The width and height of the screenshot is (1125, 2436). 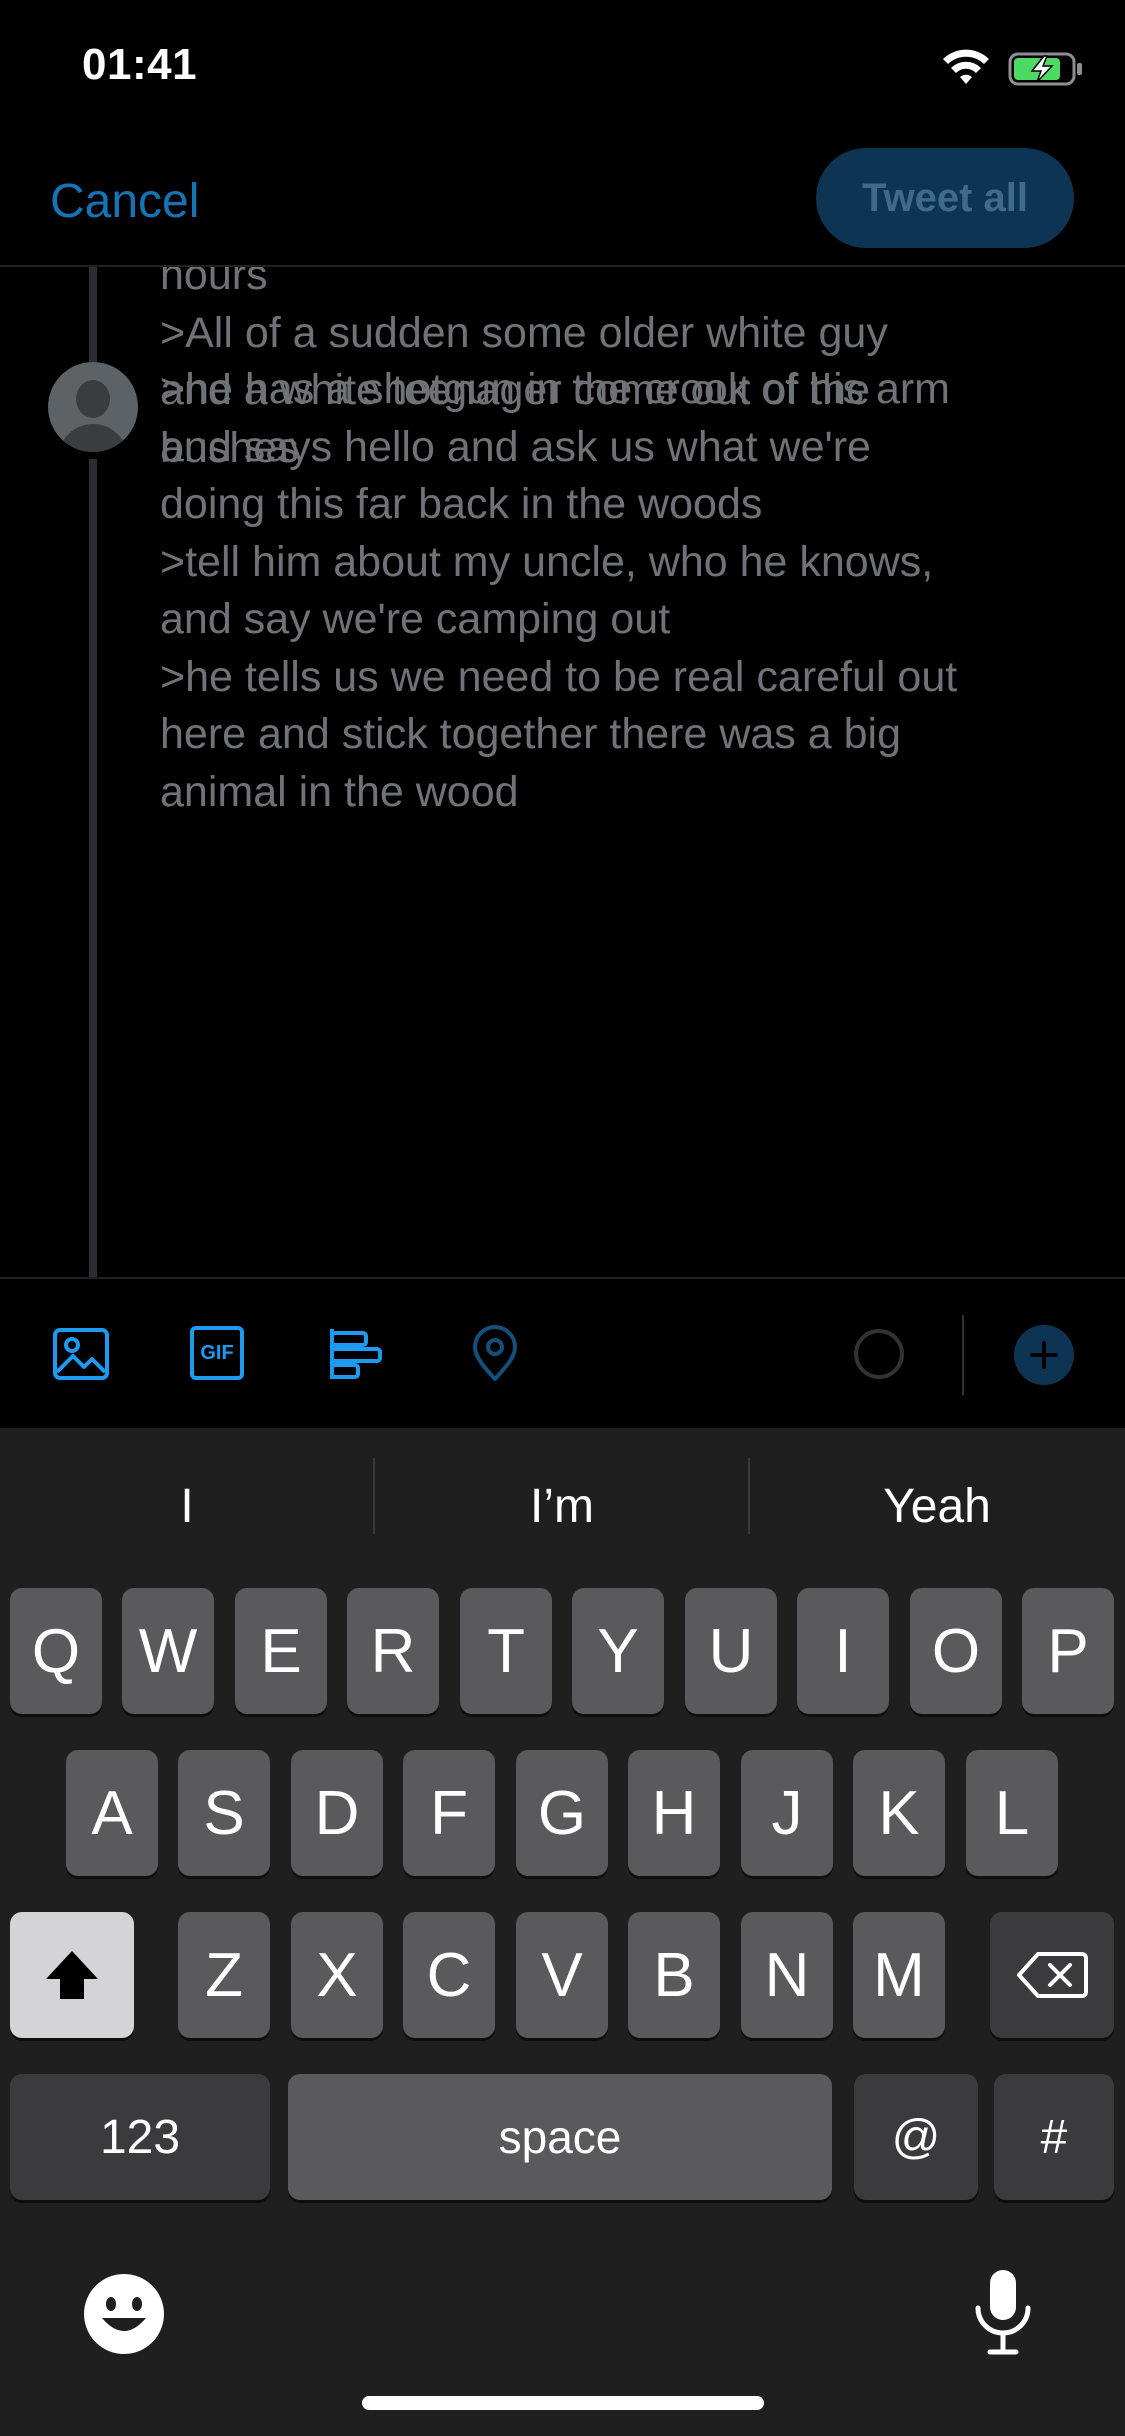 I want to click on plus-icon, so click(x=1044, y=1355).